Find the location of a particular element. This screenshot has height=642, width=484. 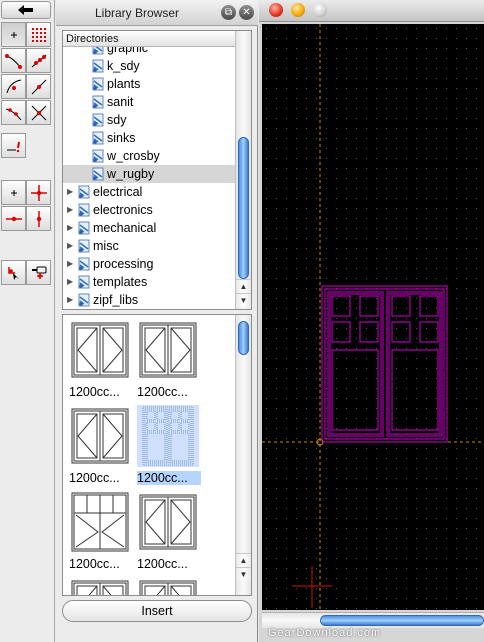

restrict-horizontal-button is located at coordinates (13, 218).